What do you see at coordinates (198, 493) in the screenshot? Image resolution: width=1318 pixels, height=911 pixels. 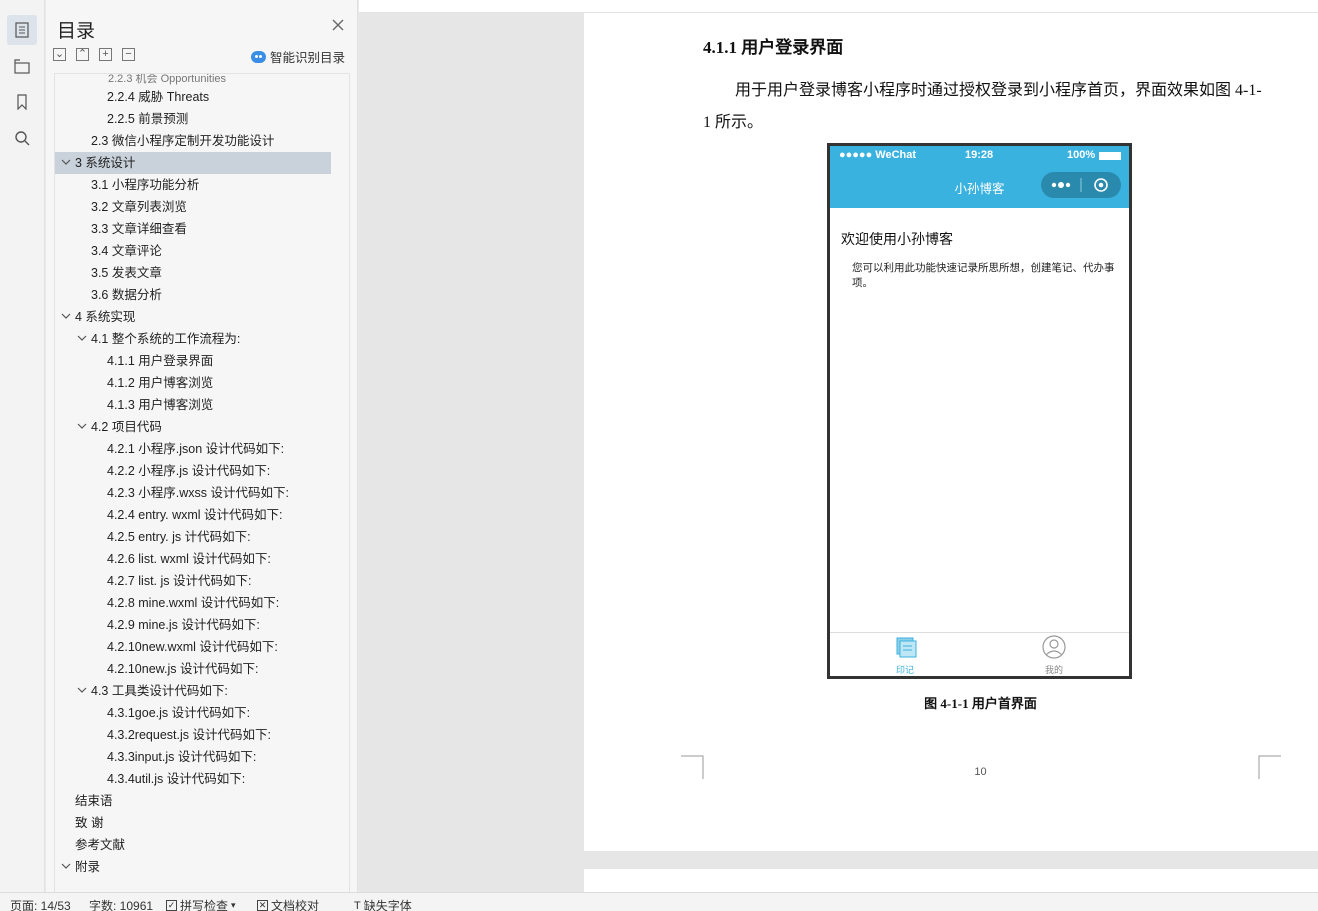 I see `toc-item-label: 4.2.3 小程序.wxss 设计代码如下:` at bounding box center [198, 493].